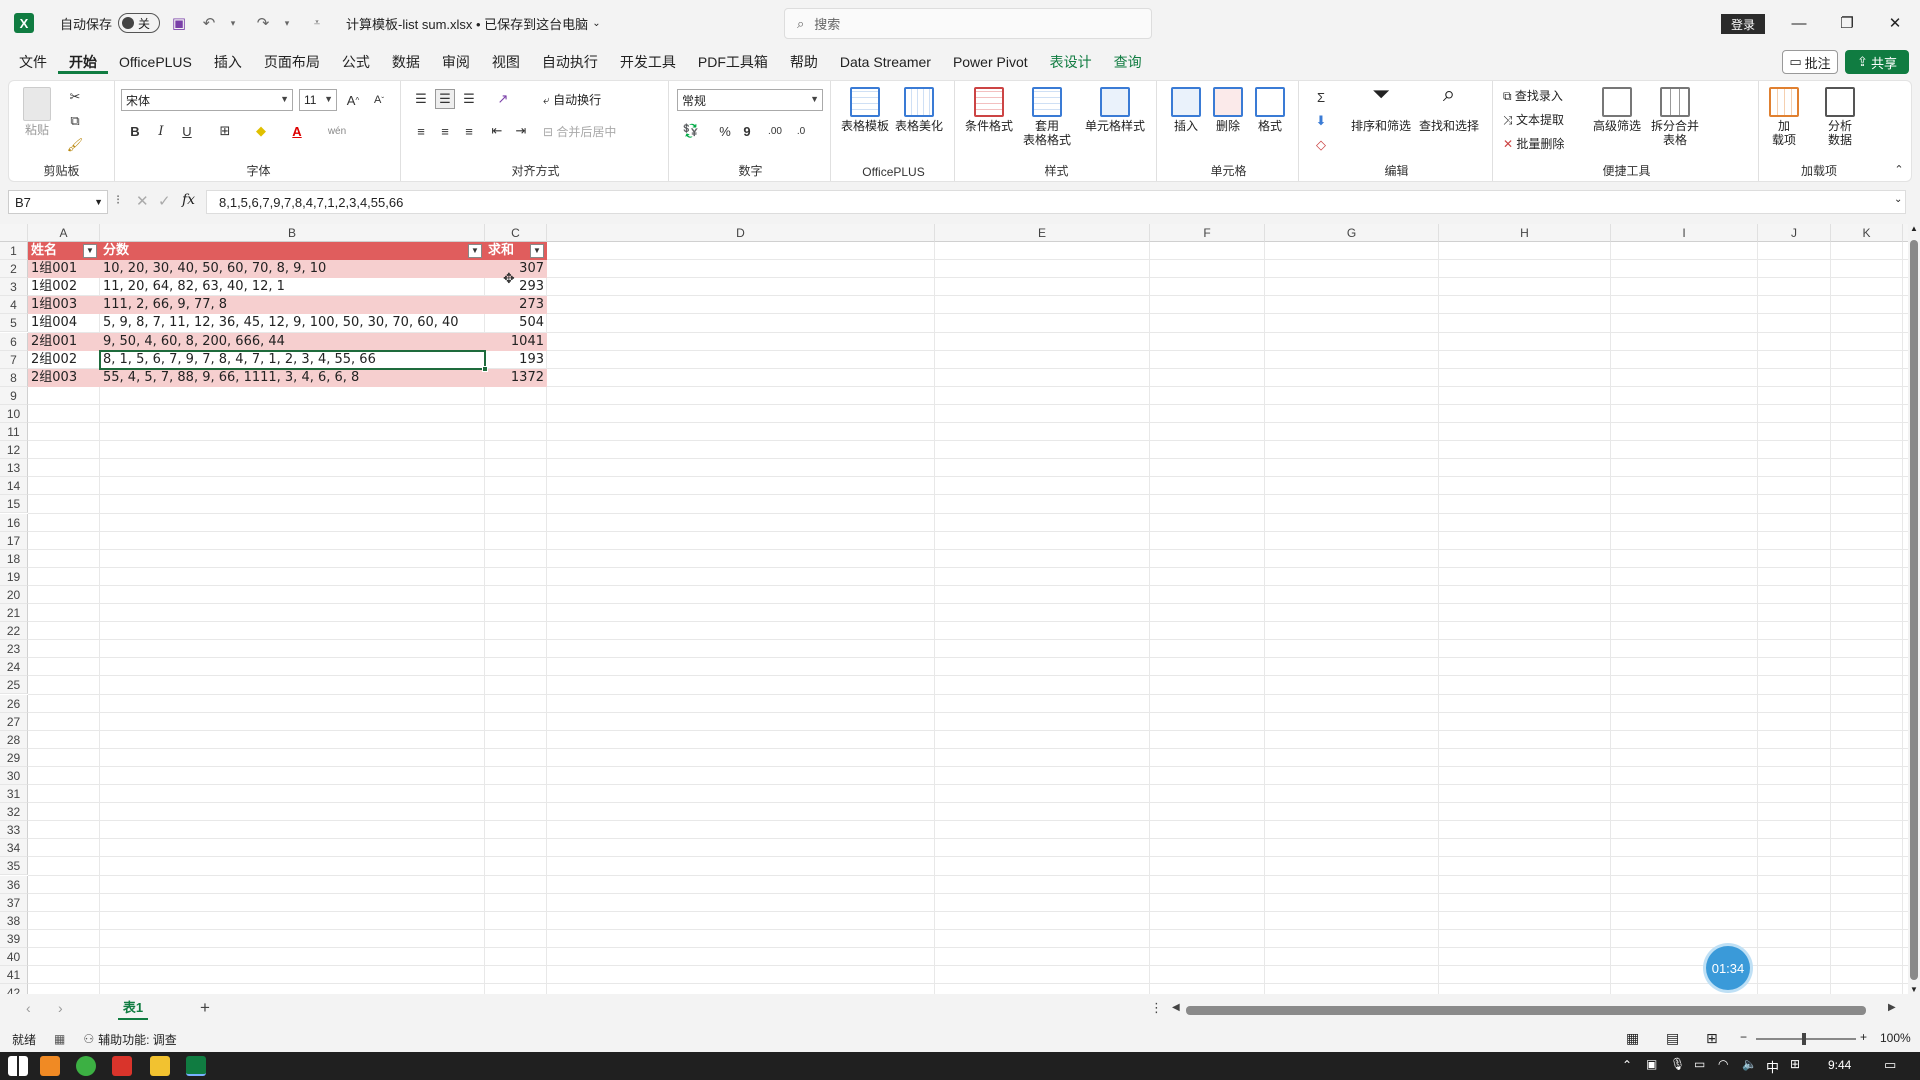  I want to click on align-center-icon: ≡, so click(445, 131).